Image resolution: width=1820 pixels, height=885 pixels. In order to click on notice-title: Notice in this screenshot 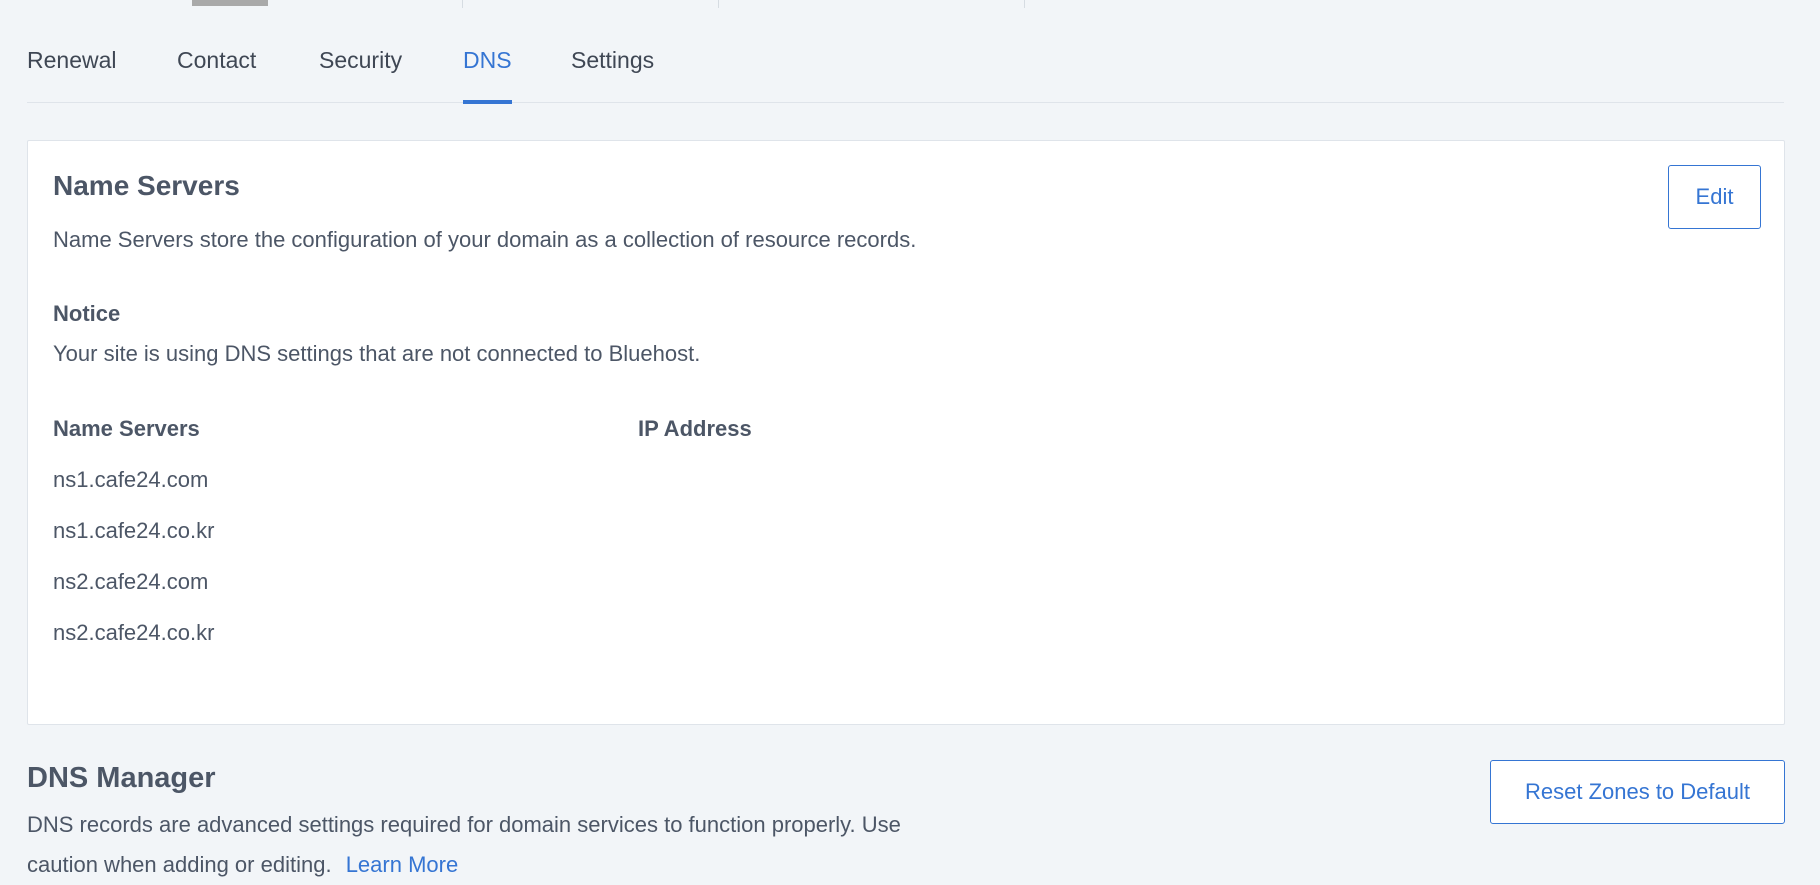, I will do `click(87, 313)`.